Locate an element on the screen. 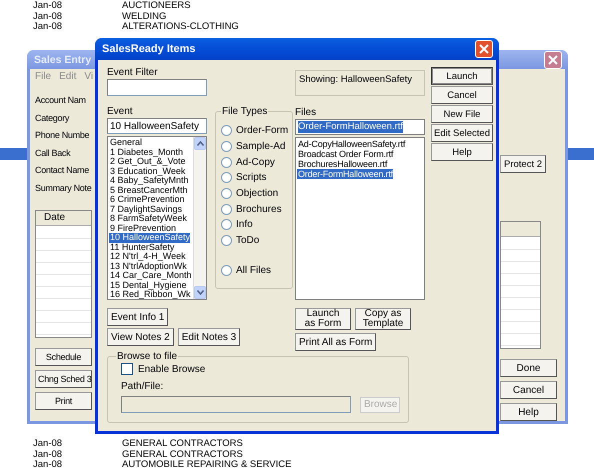 The width and height of the screenshot is (594, 472). radio-option: All Files is located at coordinates (254, 270).